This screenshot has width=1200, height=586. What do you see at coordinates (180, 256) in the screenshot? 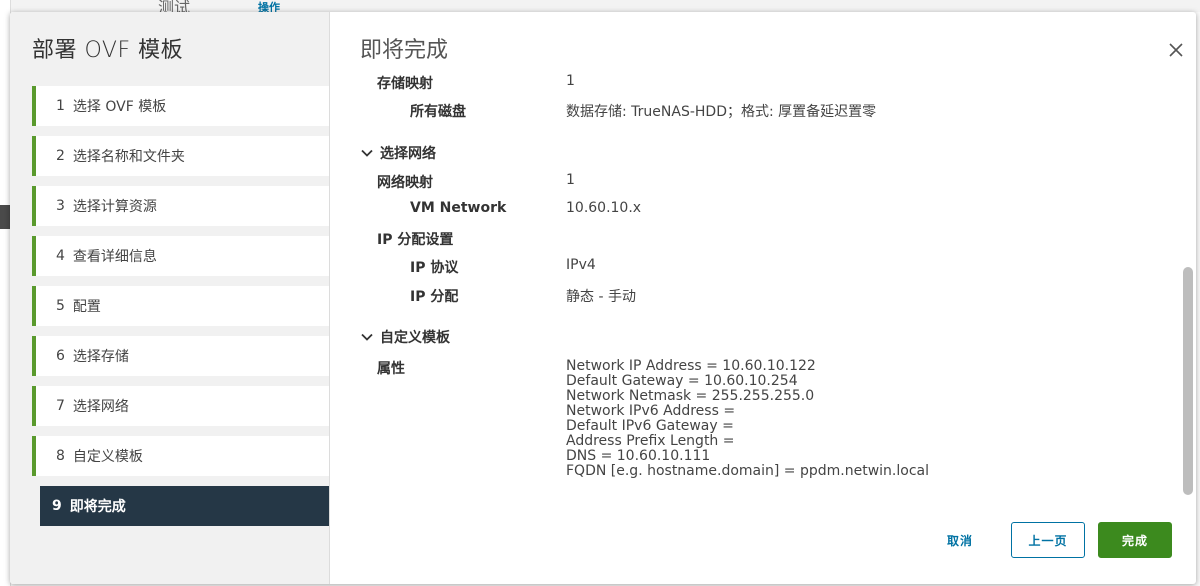
I see `wizard-step-4: 4 查看详细信息` at bounding box center [180, 256].